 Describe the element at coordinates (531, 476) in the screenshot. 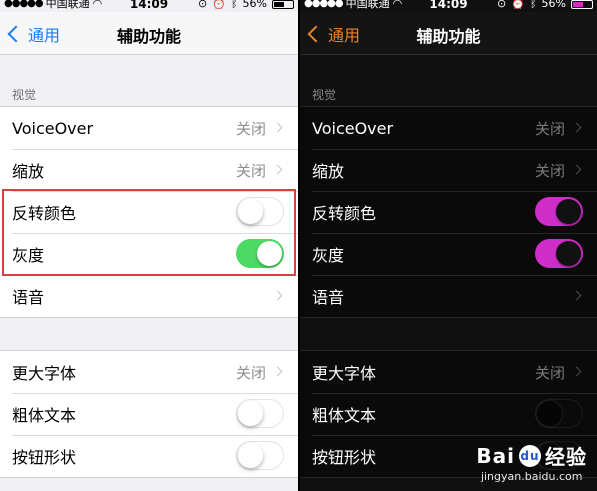

I see `watermark-url: jingyan.baidu.com` at that location.